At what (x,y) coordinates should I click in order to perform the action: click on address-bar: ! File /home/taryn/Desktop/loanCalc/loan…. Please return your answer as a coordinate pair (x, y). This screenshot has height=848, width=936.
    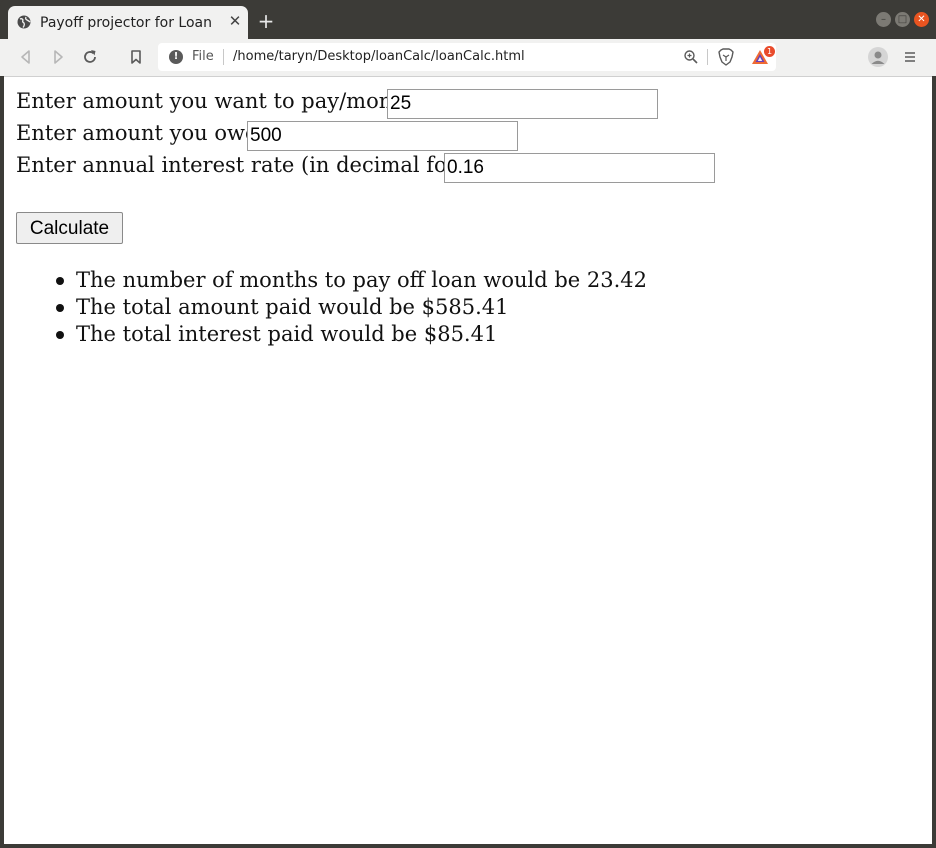
    Looking at the image, I should click on (467, 57).